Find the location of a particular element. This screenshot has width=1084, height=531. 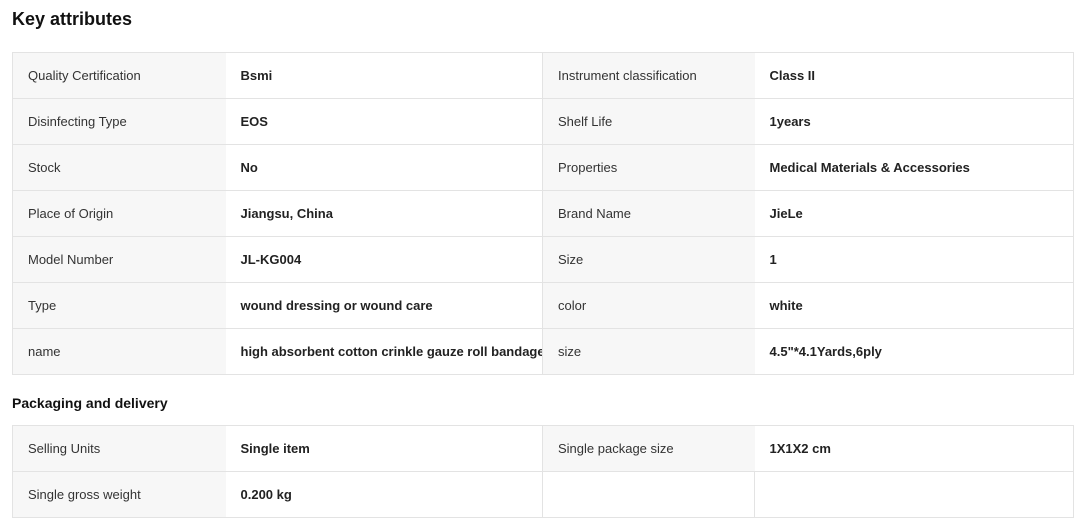

packaging-label: Selling Units is located at coordinates (119, 448).